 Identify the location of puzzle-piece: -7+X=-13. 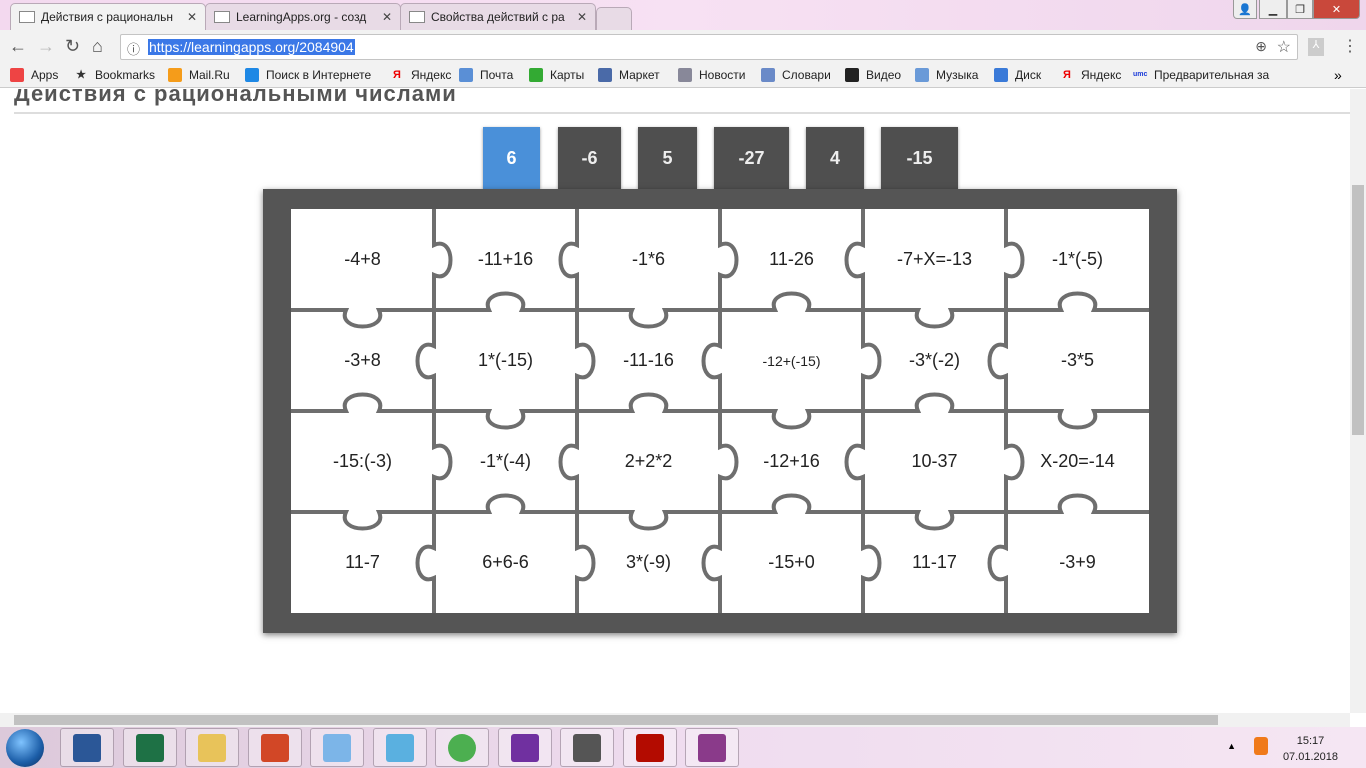
(934, 259).